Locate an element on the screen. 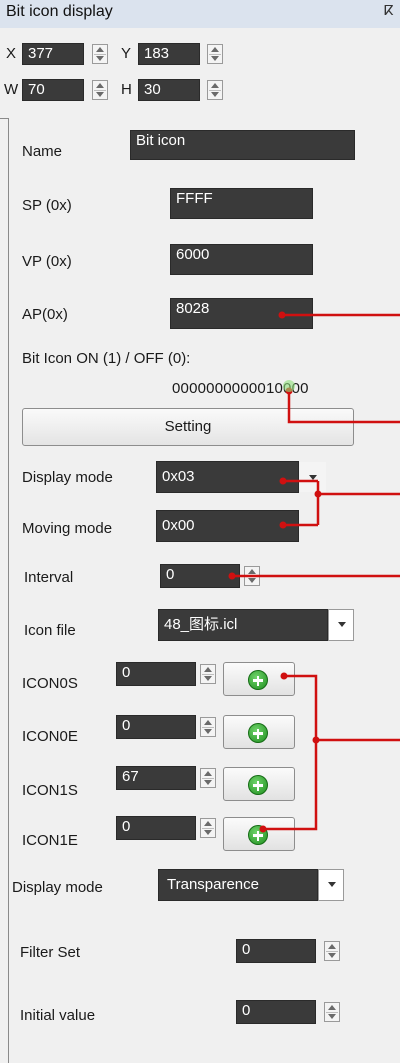  icon-junction-dot is located at coordinates (316, 740).